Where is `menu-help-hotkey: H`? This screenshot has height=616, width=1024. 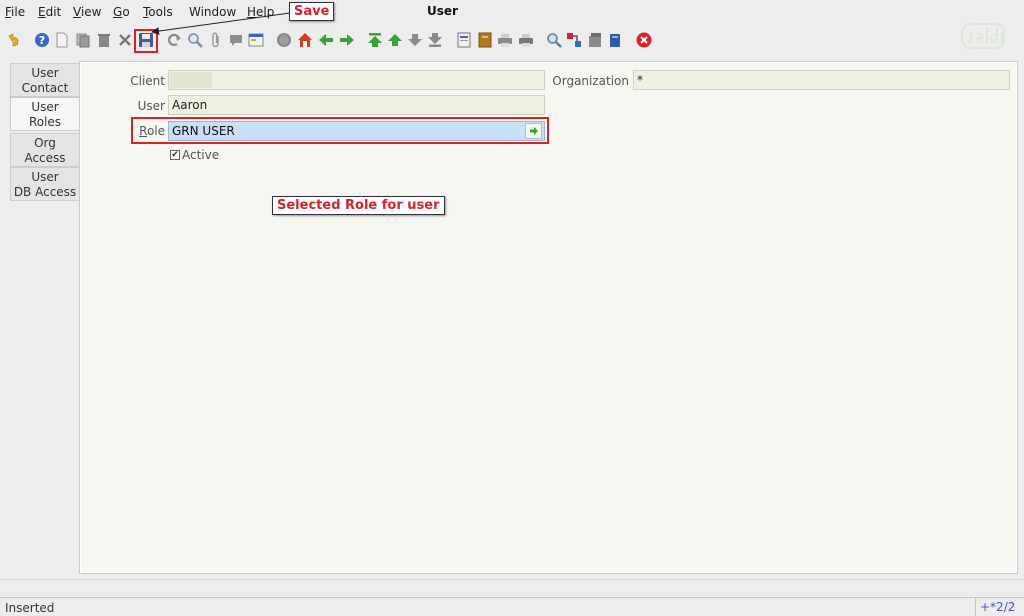
menu-help-hotkey: H is located at coordinates (252, 12).